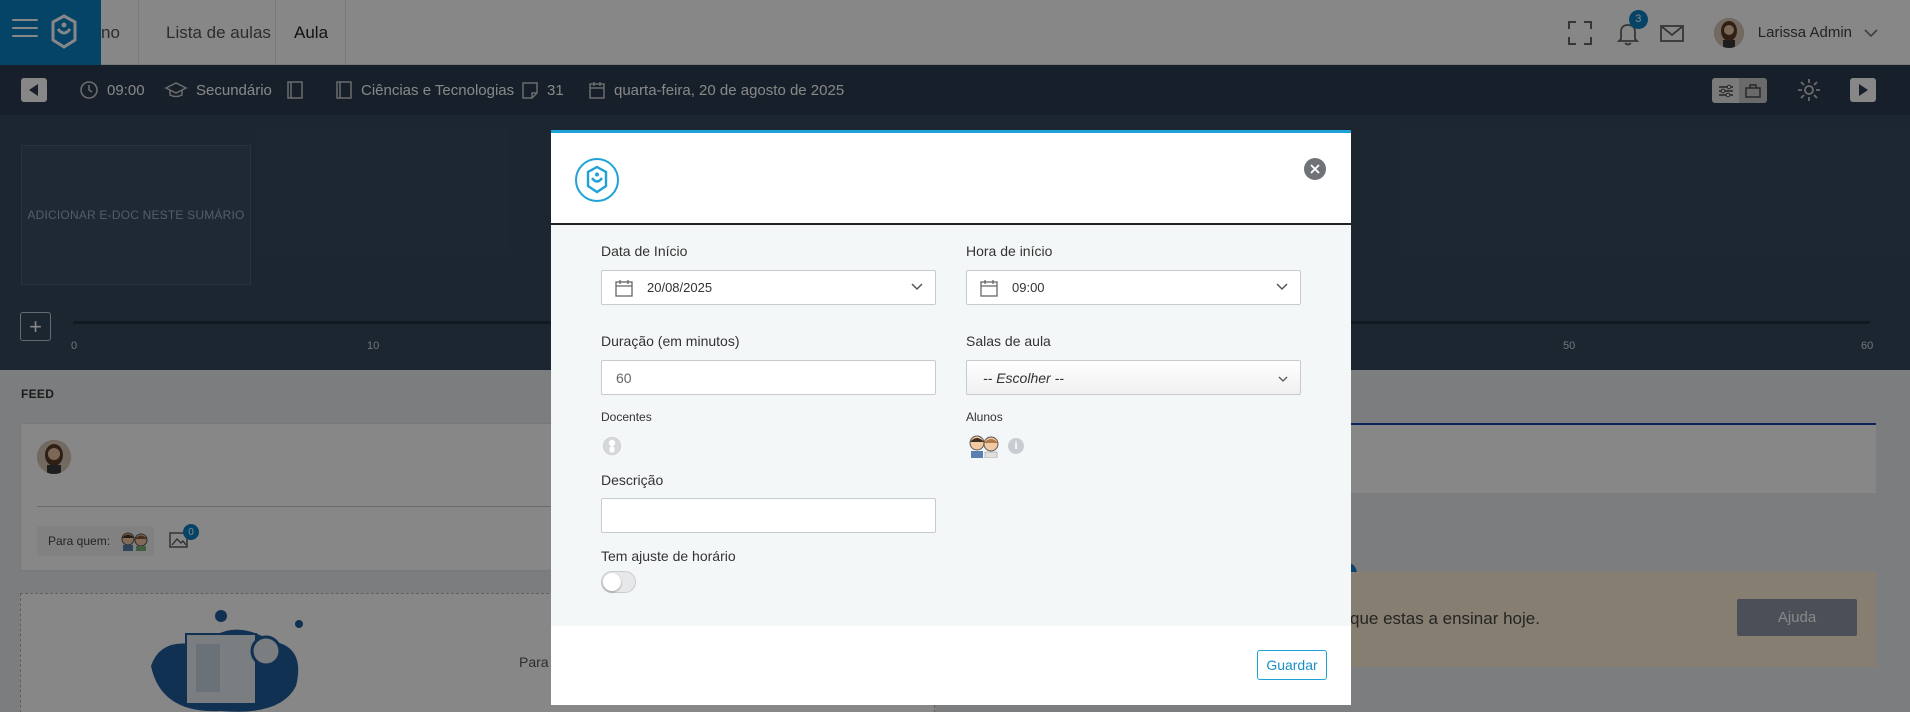 This screenshot has height=712, width=1910. I want to click on duration-input: 60, so click(768, 377).